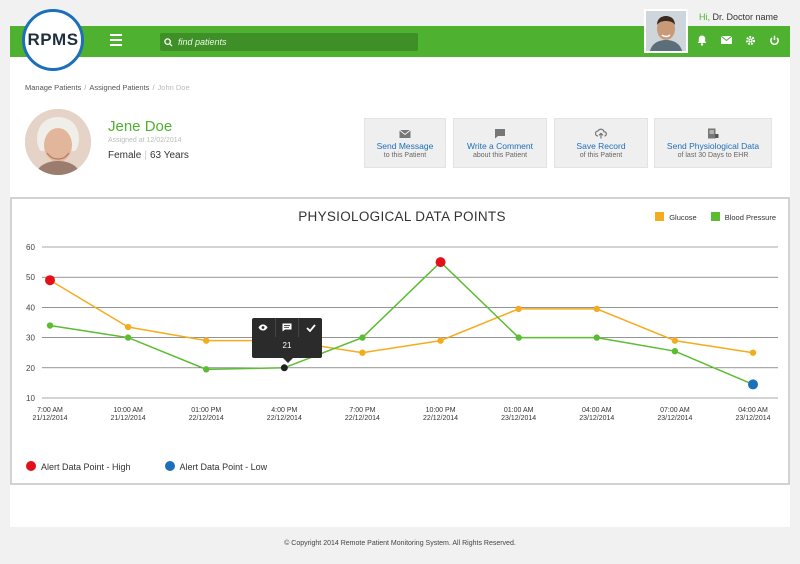 The width and height of the screenshot is (800, 564). I want to click on patient-demographics: Female | 63 Years, so click(148, 155).